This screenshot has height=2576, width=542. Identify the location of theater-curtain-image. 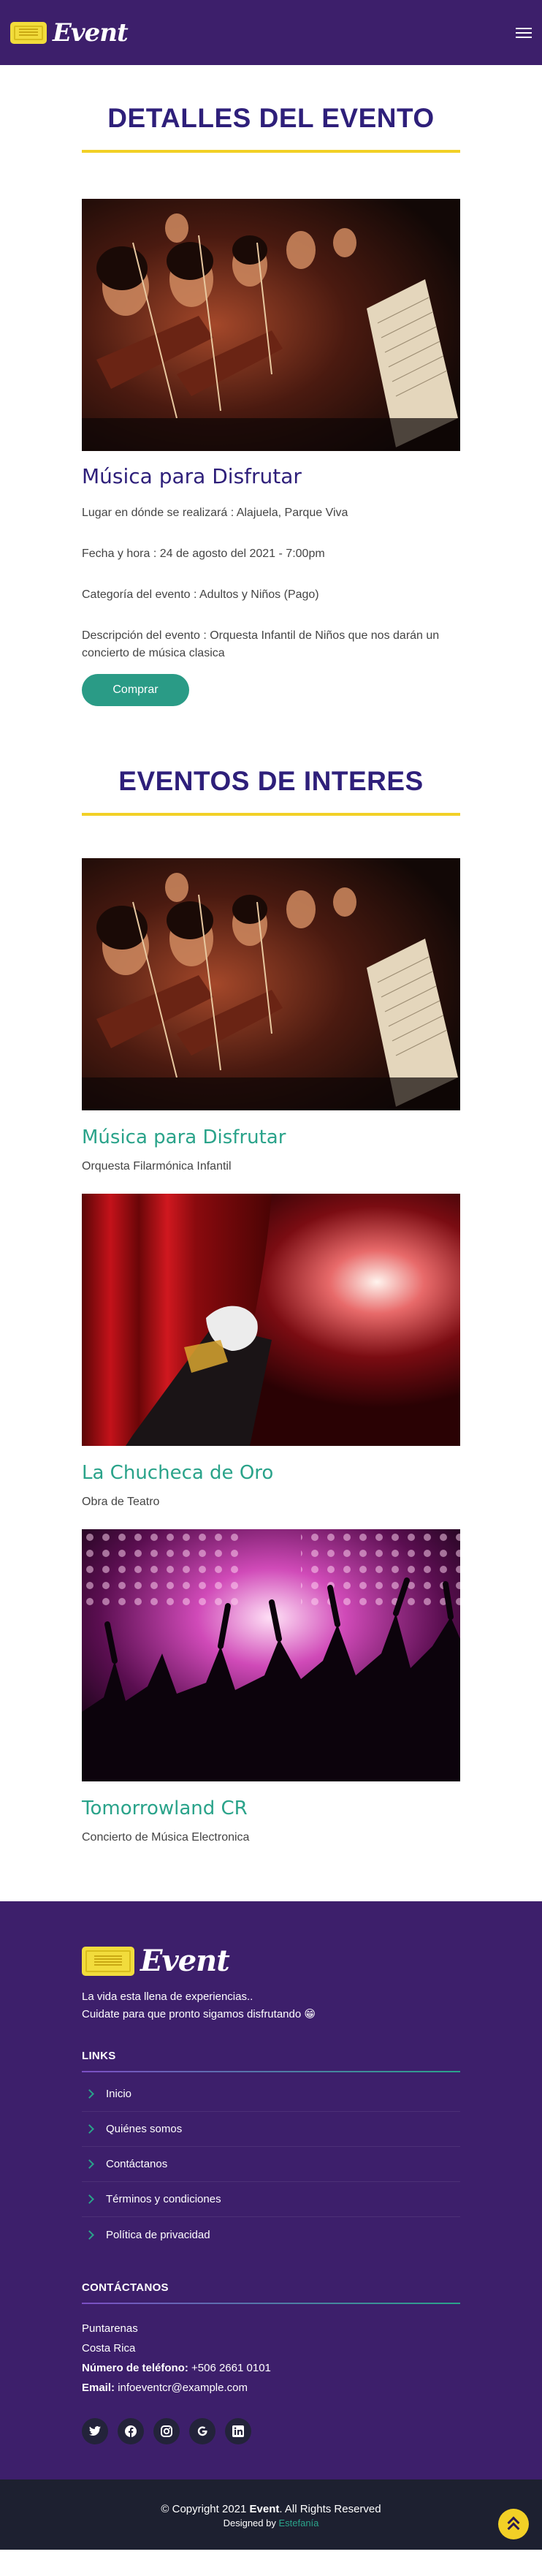
(271, 1320).